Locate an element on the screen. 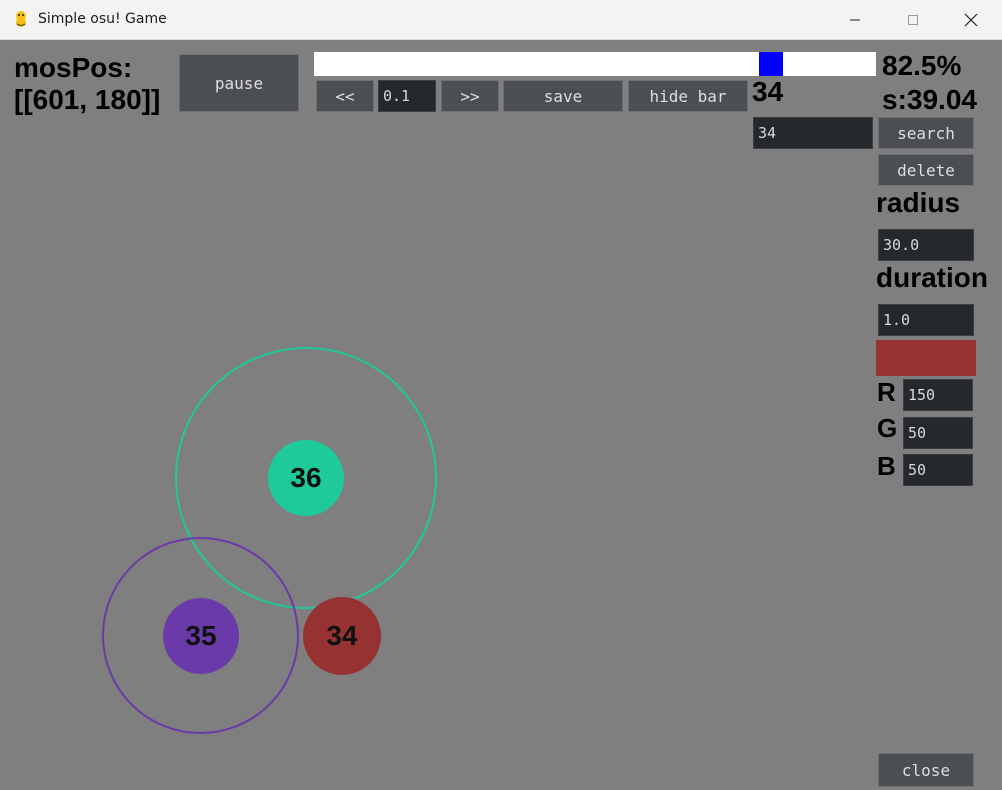 The width and height of the screenshot is (1002, 790). hit-circle: 34 is located at coordinates (342, 636).